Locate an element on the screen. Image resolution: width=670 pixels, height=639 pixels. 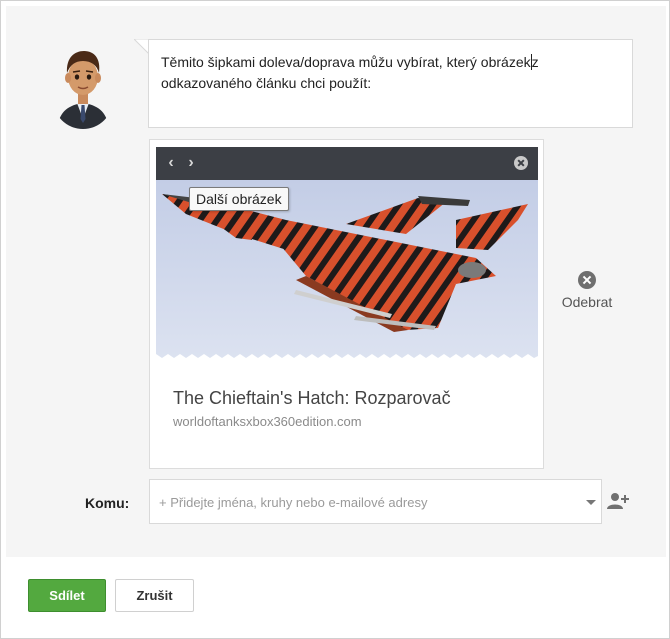
remove-label: Odebrat is located at coordinates (587, 302).